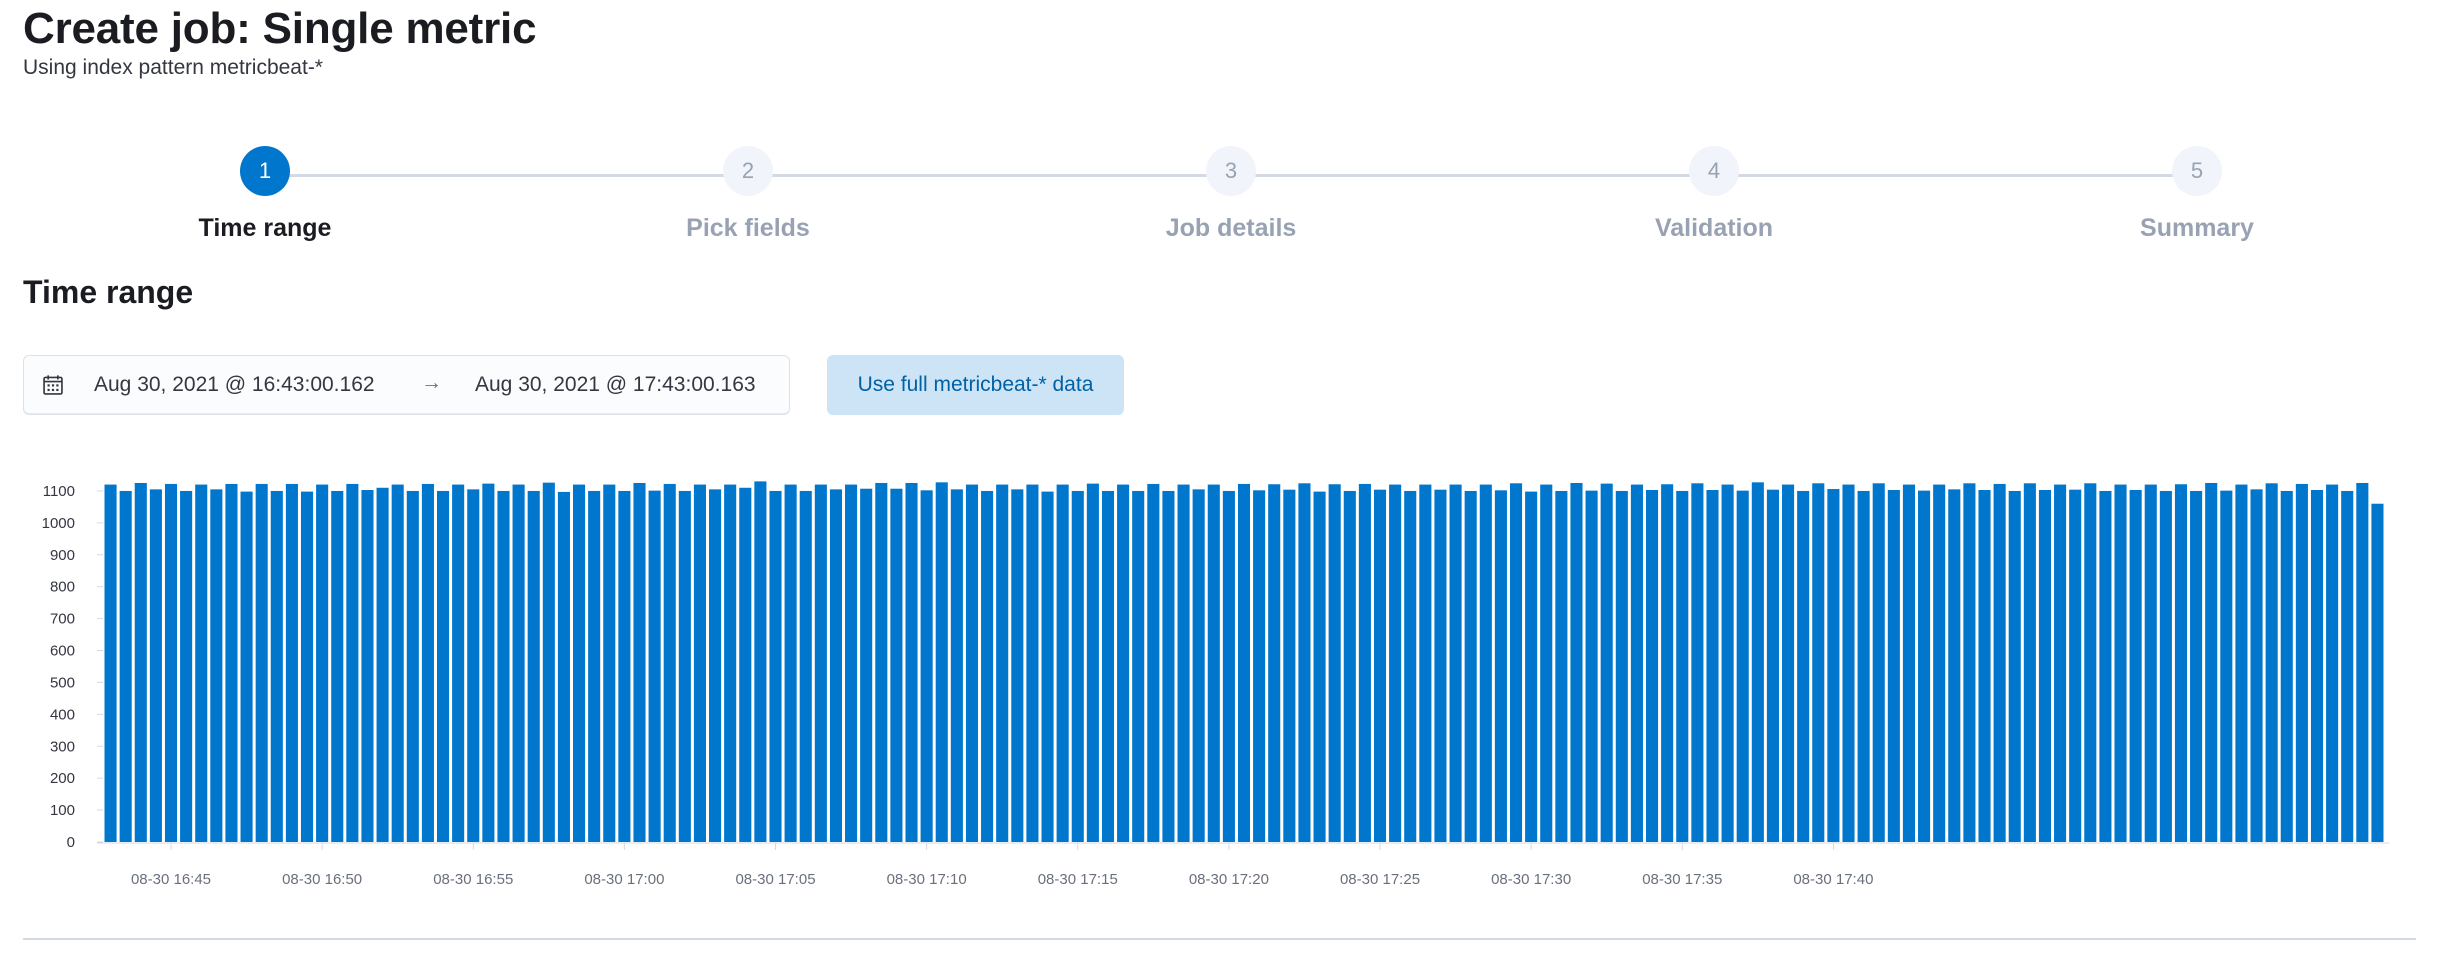 This screenshot has height=956, width=2440. Describe the element at coordinates (1714, 228) in the screenshot. I see `step-title: Validation` at that location.